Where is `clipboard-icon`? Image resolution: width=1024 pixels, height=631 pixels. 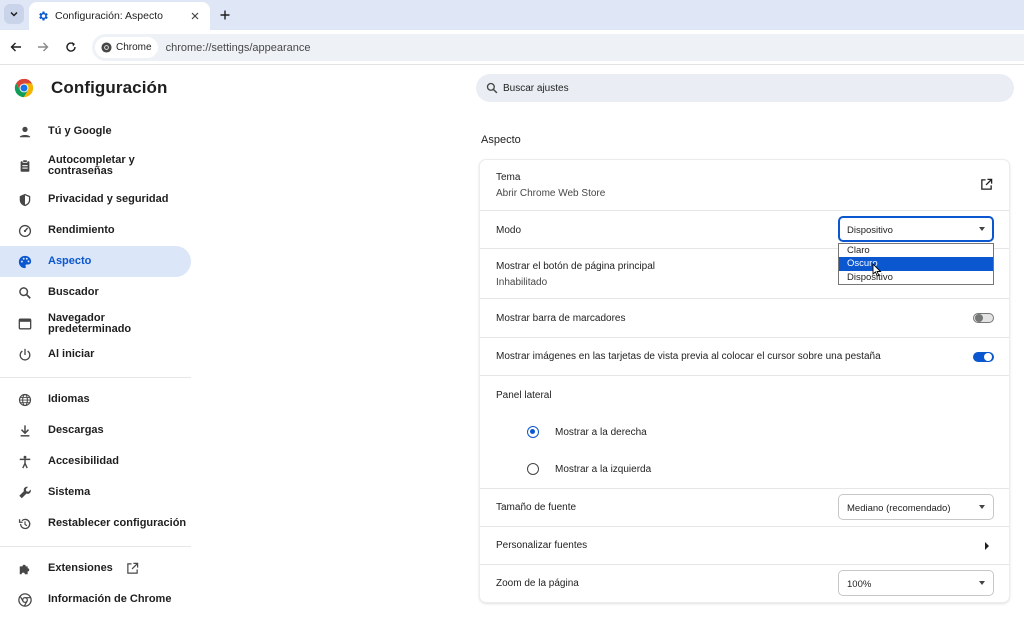
clipboard-icon is located at coordinates (25, 166).